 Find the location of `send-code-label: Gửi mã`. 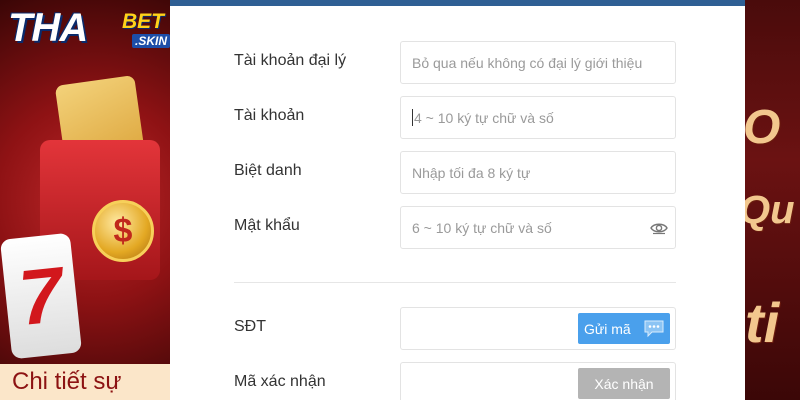

send-code-label: Gửi mã is located at coordinates (607, 328).